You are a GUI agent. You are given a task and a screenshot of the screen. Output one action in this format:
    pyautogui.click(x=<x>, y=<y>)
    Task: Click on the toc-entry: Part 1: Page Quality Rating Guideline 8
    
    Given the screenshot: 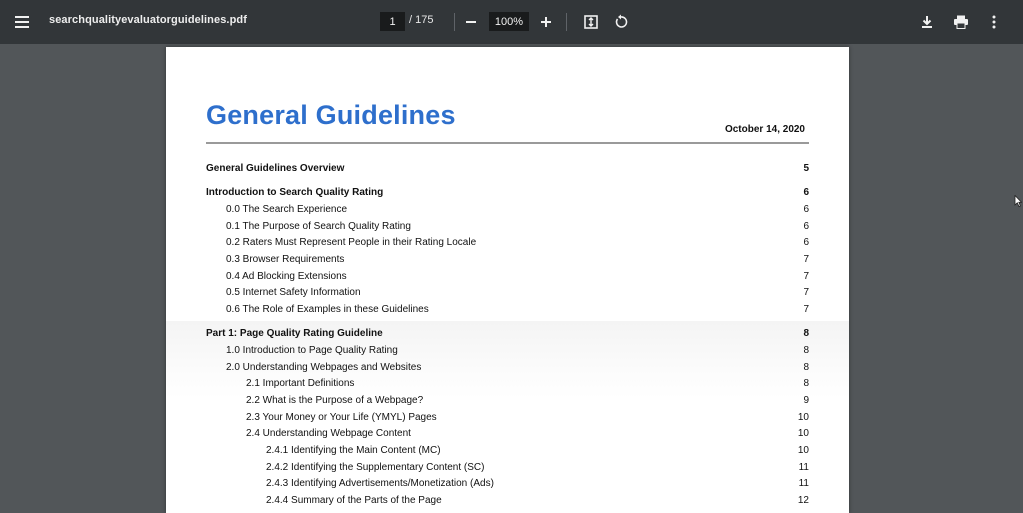 What is the action you would take?
    pyautogui.click(x=507, y=335)
    